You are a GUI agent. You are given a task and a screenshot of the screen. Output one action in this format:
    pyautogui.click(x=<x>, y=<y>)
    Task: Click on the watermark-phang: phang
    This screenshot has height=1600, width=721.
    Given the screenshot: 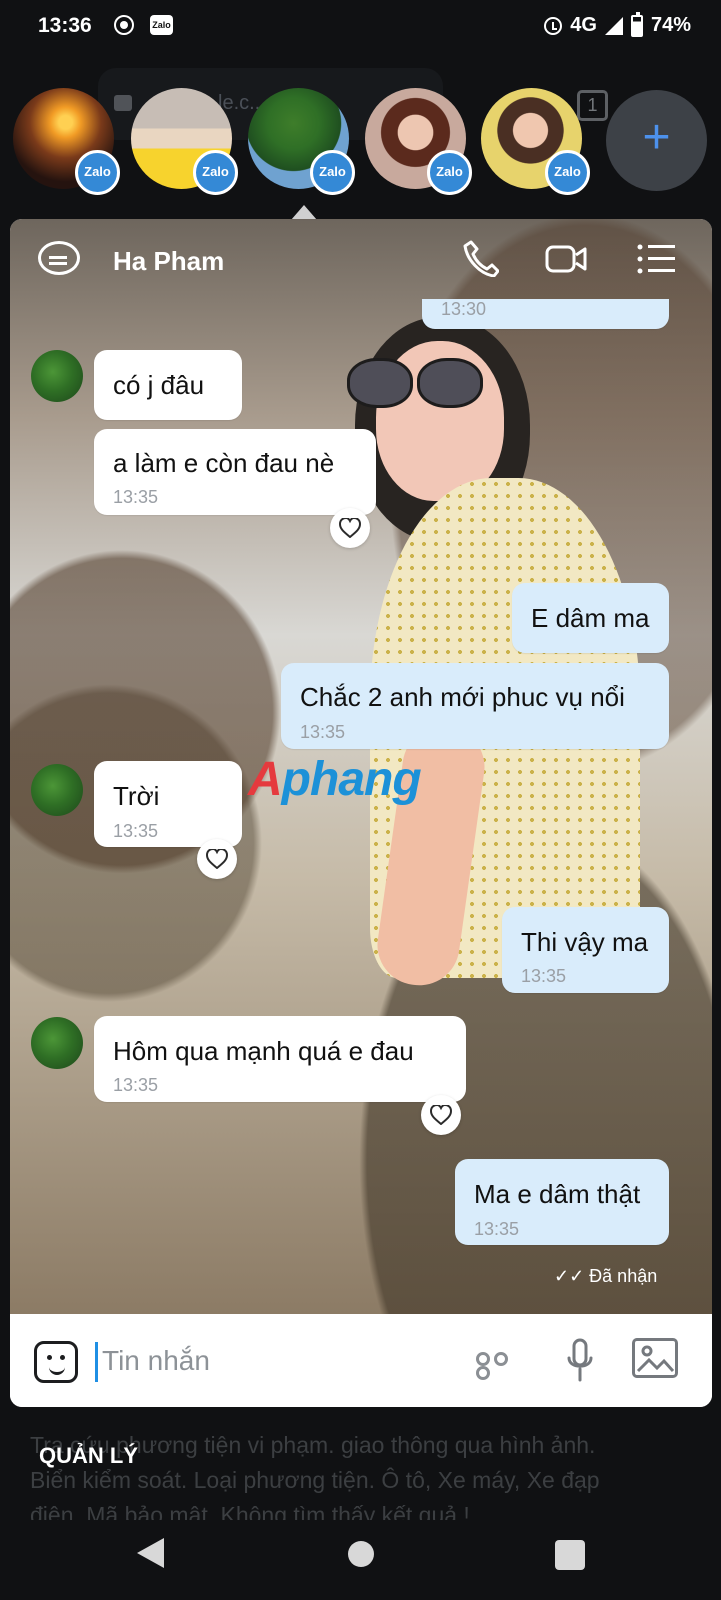 What is the action you would take?
    pyautogui.click(x=351, y=779)
    